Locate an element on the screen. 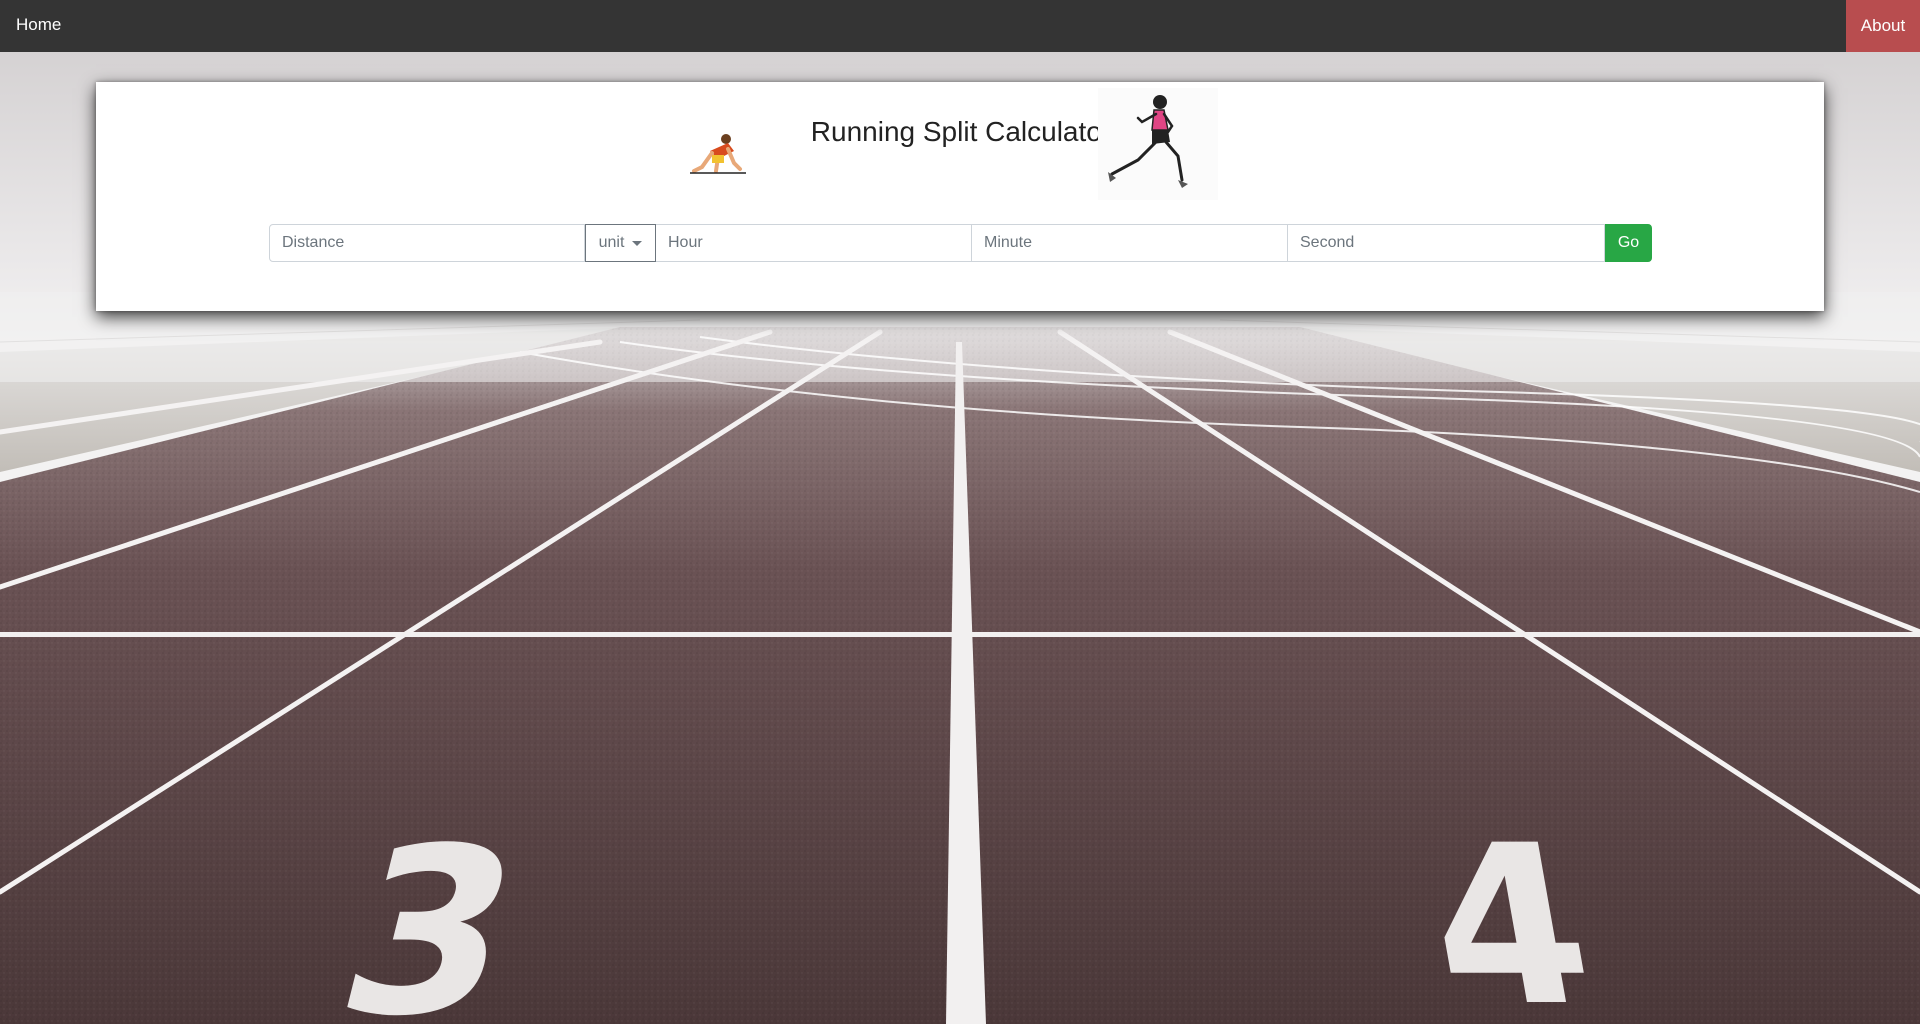 The image size is (1920, 1024). distance-input is located at coordinates (427, 243).